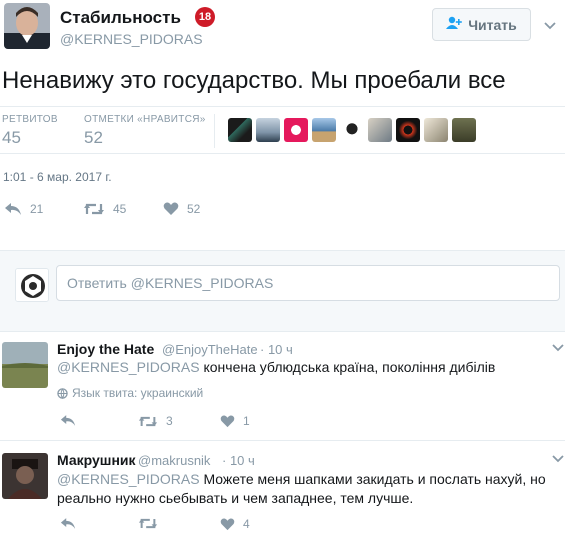 The height and width of the screenshot is (547, 565). I want to click on retweets-stat-label: РЕТВИТОВ, so click(30, 119).